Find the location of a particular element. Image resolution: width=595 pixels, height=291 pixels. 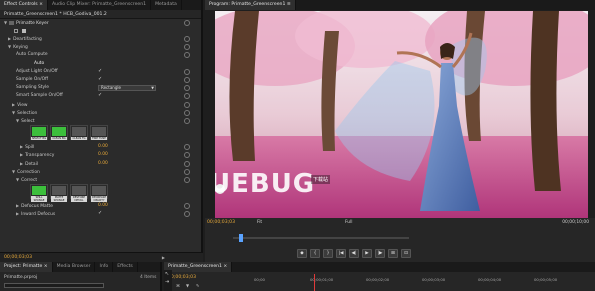

transport-button: ▶ is located at coordinates (367, 253).